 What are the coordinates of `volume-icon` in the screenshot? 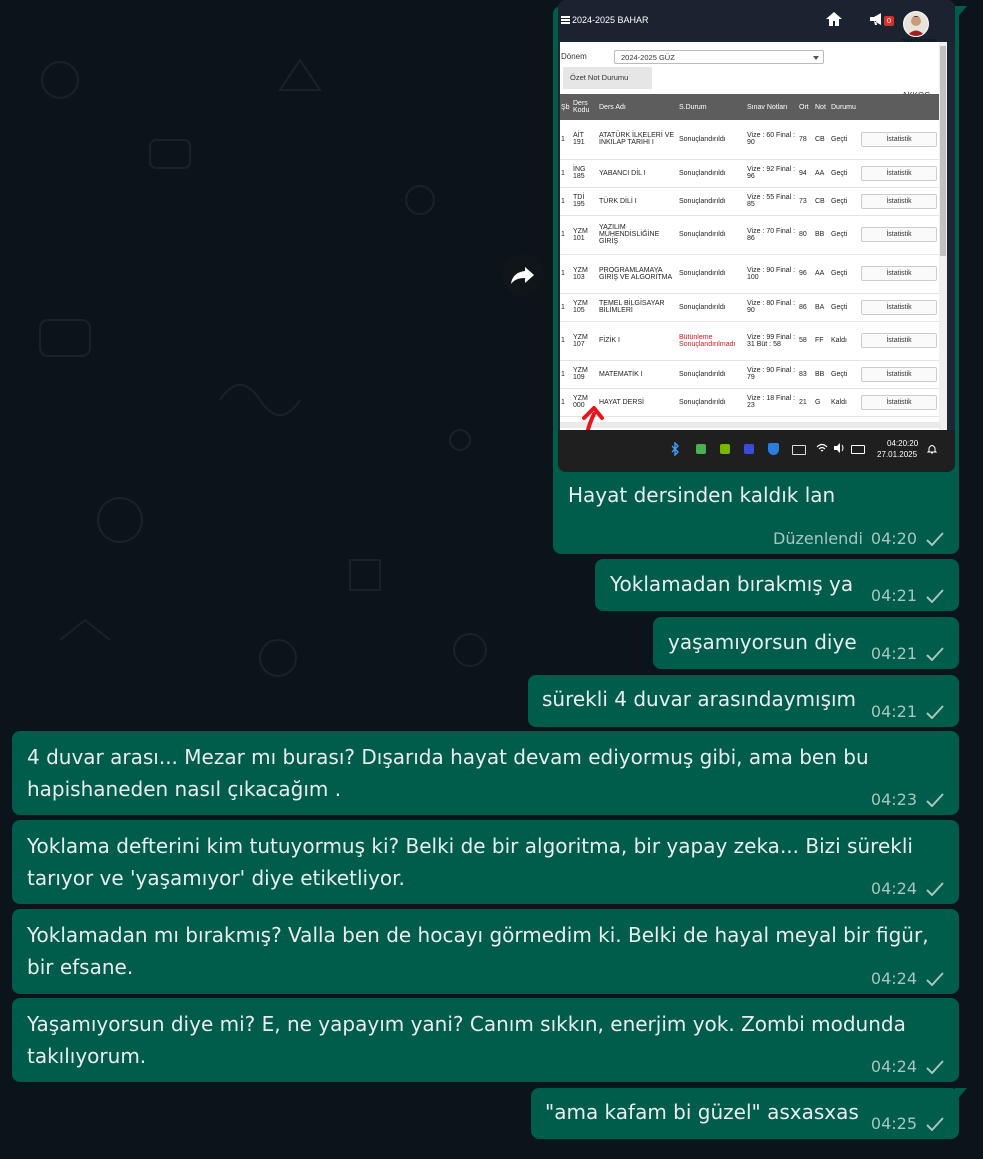 It's located at (839, 448).